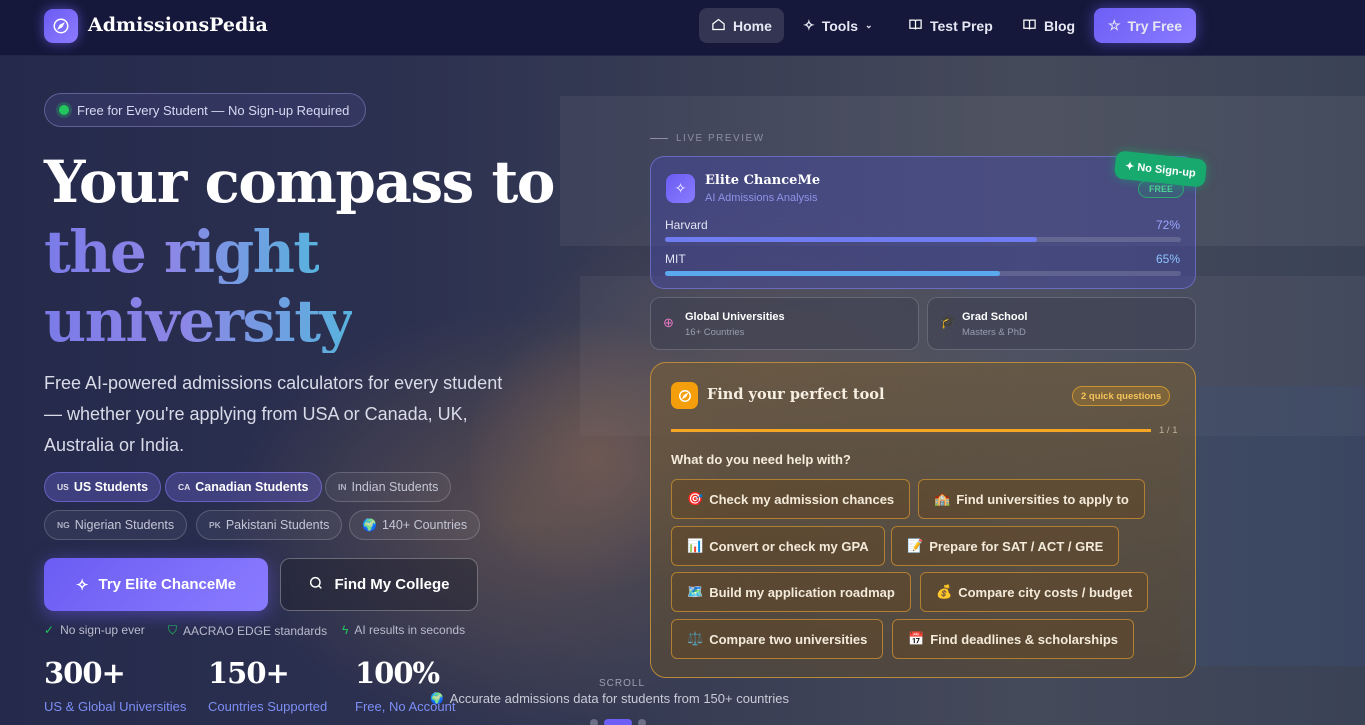 The width and height of the screenshot is (1365, 725). I want to click on flag-pk-icon: PK, so click(215, 525).